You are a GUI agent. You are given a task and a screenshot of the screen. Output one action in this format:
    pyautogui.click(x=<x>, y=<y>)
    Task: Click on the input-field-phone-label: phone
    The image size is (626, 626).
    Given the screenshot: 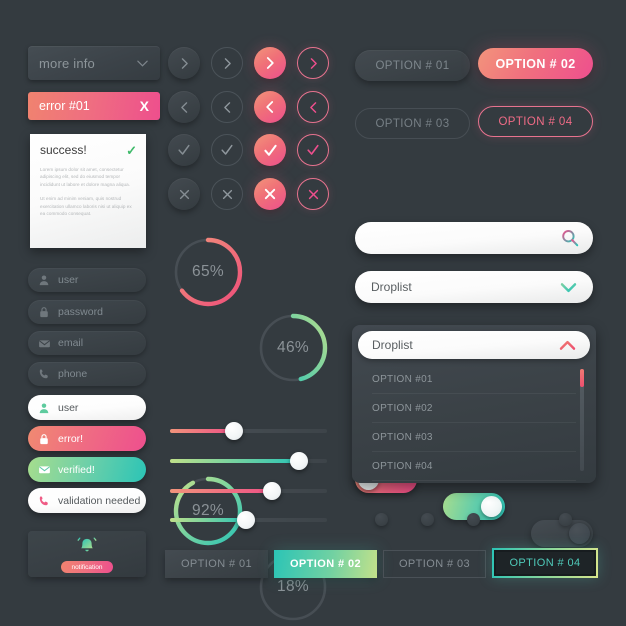 What is the action you would take?
    pyautogui.click(x=73, y=374)
    